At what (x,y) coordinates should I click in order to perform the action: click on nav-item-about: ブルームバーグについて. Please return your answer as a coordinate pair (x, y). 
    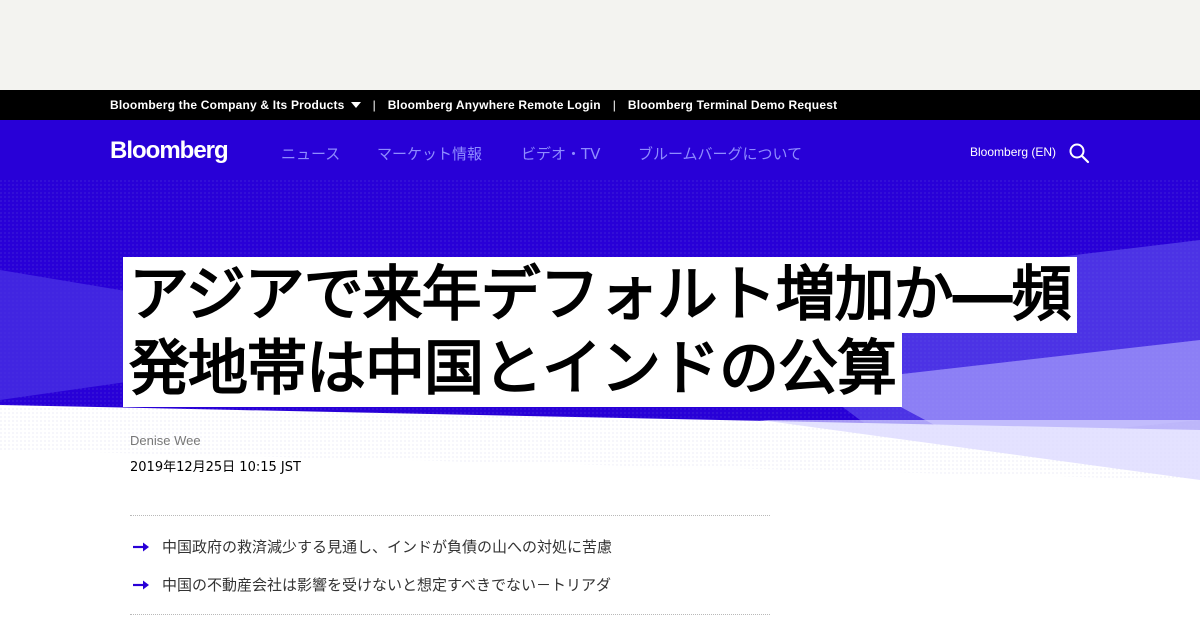
    Looking at the image, I should click on (720, 153).